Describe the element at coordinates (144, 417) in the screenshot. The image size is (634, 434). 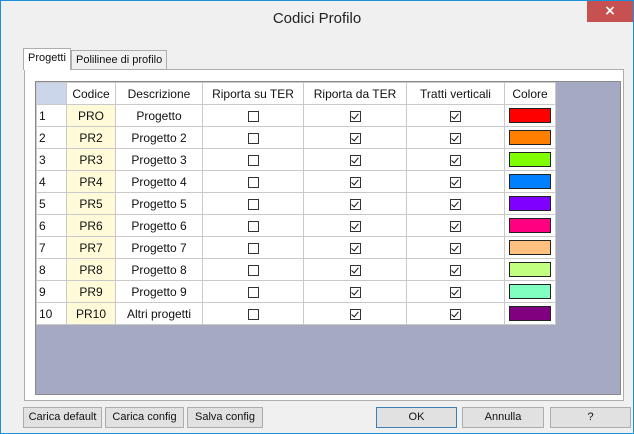
I see `carica-config-button: Carica config` at that location.